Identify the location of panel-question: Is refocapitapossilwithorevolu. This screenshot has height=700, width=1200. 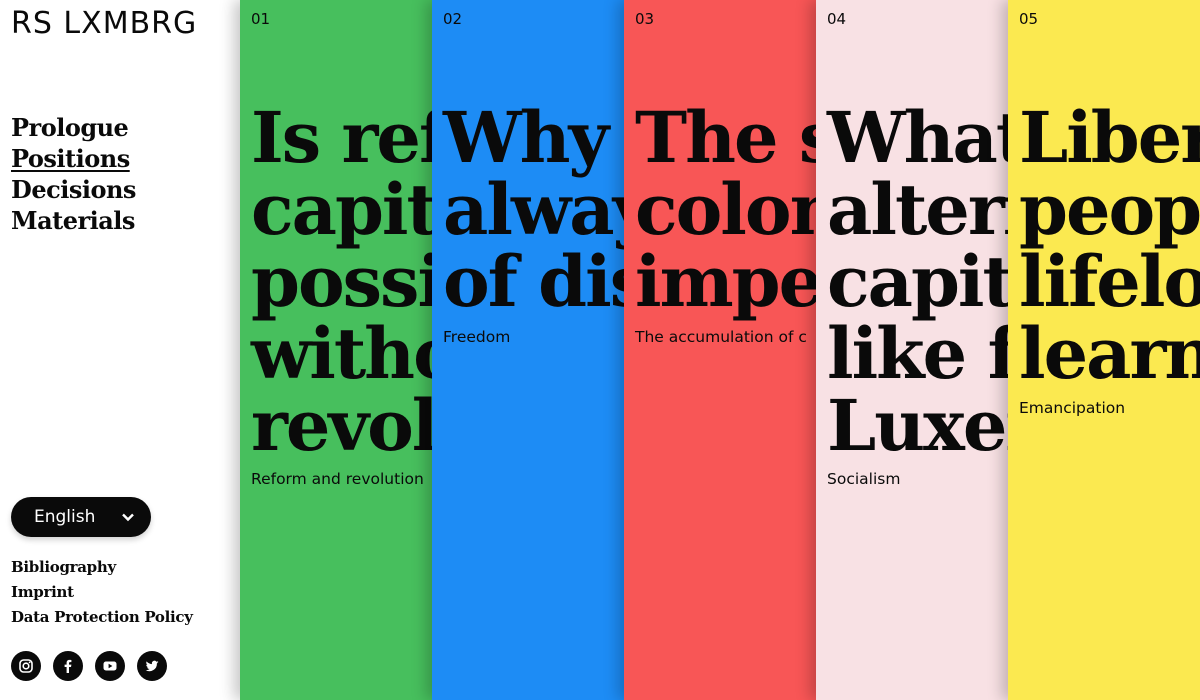
(341, 281).